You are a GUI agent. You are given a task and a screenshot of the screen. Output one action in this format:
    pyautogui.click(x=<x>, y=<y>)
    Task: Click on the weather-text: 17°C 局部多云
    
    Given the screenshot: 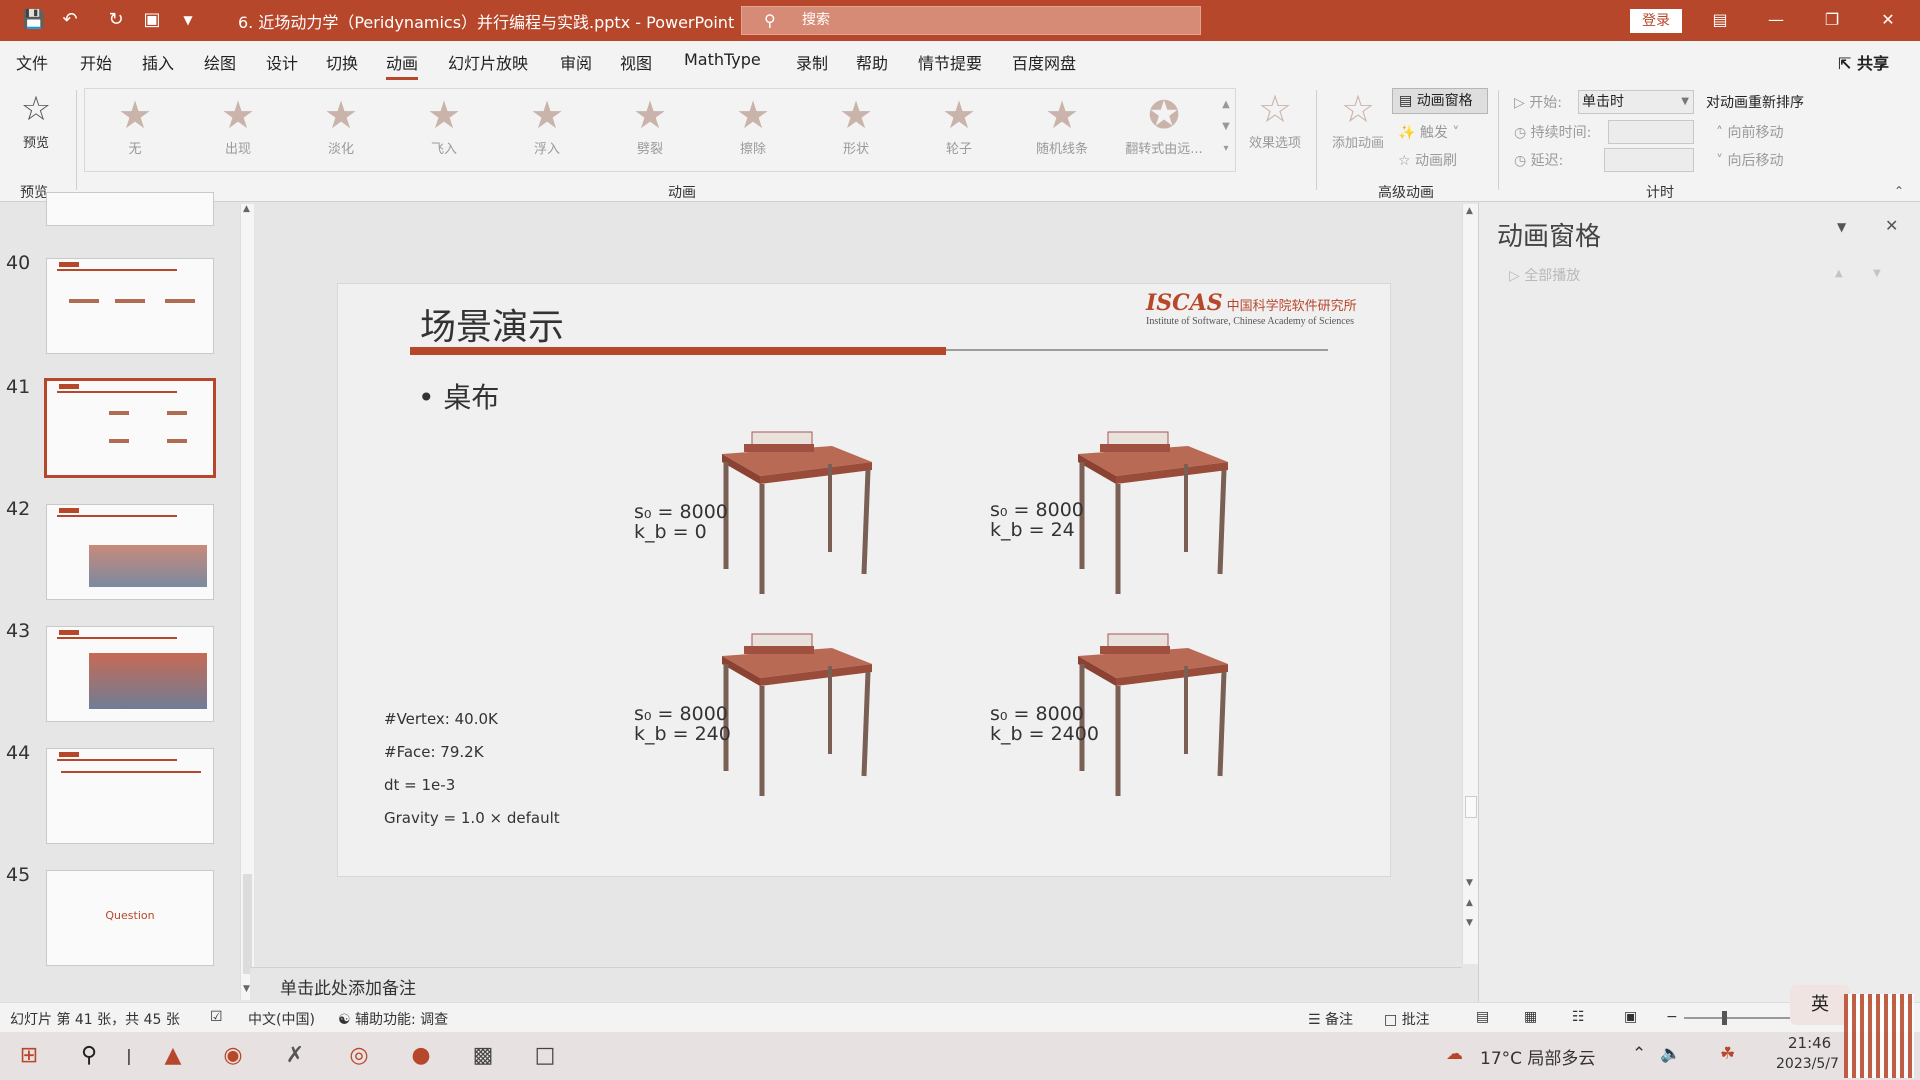 What is the action you would take?
    pyautogui.click(x=1537, y=1056)
    